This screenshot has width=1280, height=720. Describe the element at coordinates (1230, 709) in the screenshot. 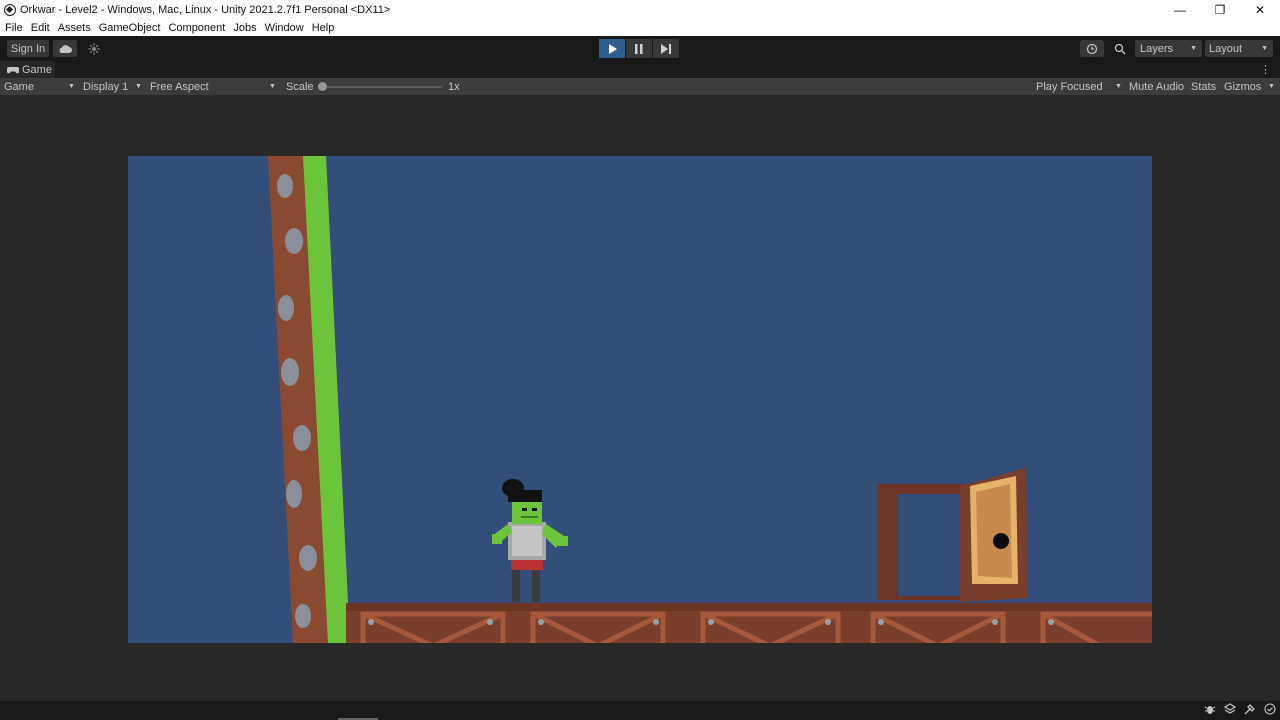

I see `layers-icon` at that location.